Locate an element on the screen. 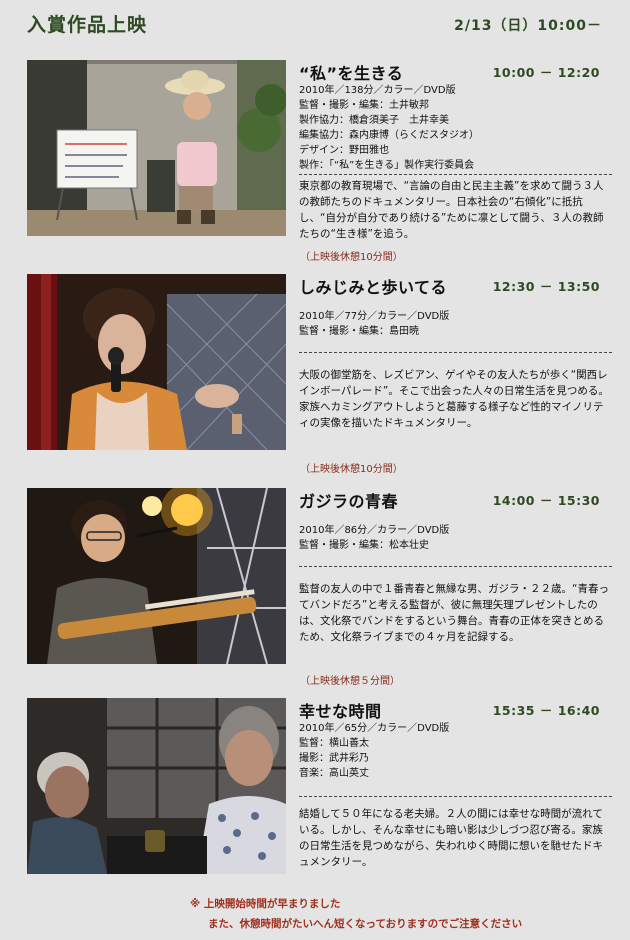 This screenshot has height=940, width=630. credit-line: 製作：「“私”を生きる」製作実行委員会 is located at coordinates (387, 165).